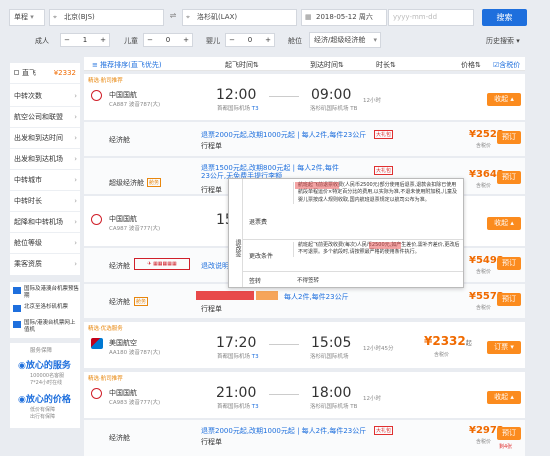 Image resolution: width=550 pixels, height=456 pixels. What do you see at coordinates (45, 180) in the screenshot?
I see `filter-transfer-city: 中转城市 ›` at bounding box center [45, 180].